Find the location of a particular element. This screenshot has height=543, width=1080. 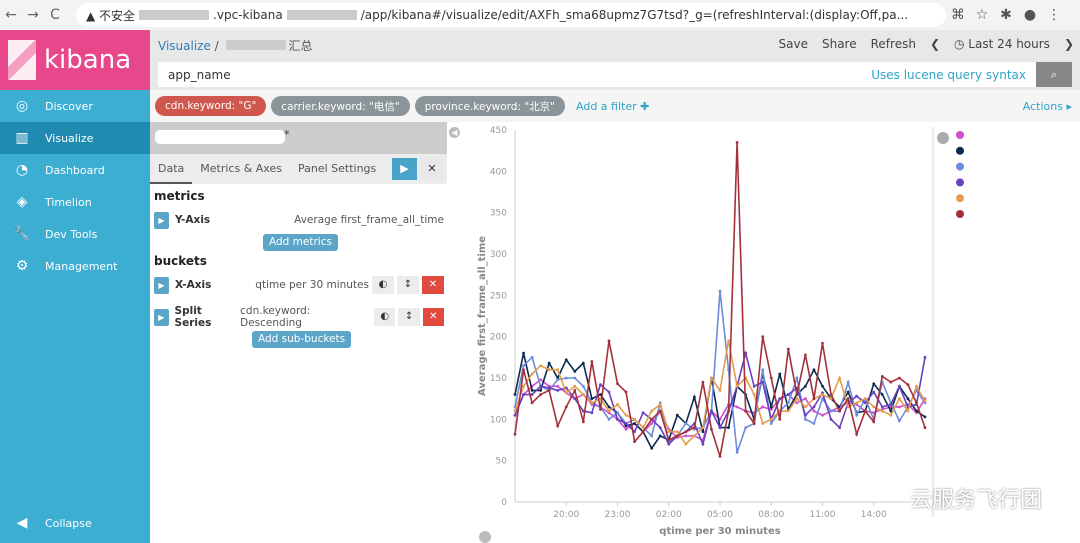

breadcrumb-visualize: Visualize is located at coordinates (184, 46).